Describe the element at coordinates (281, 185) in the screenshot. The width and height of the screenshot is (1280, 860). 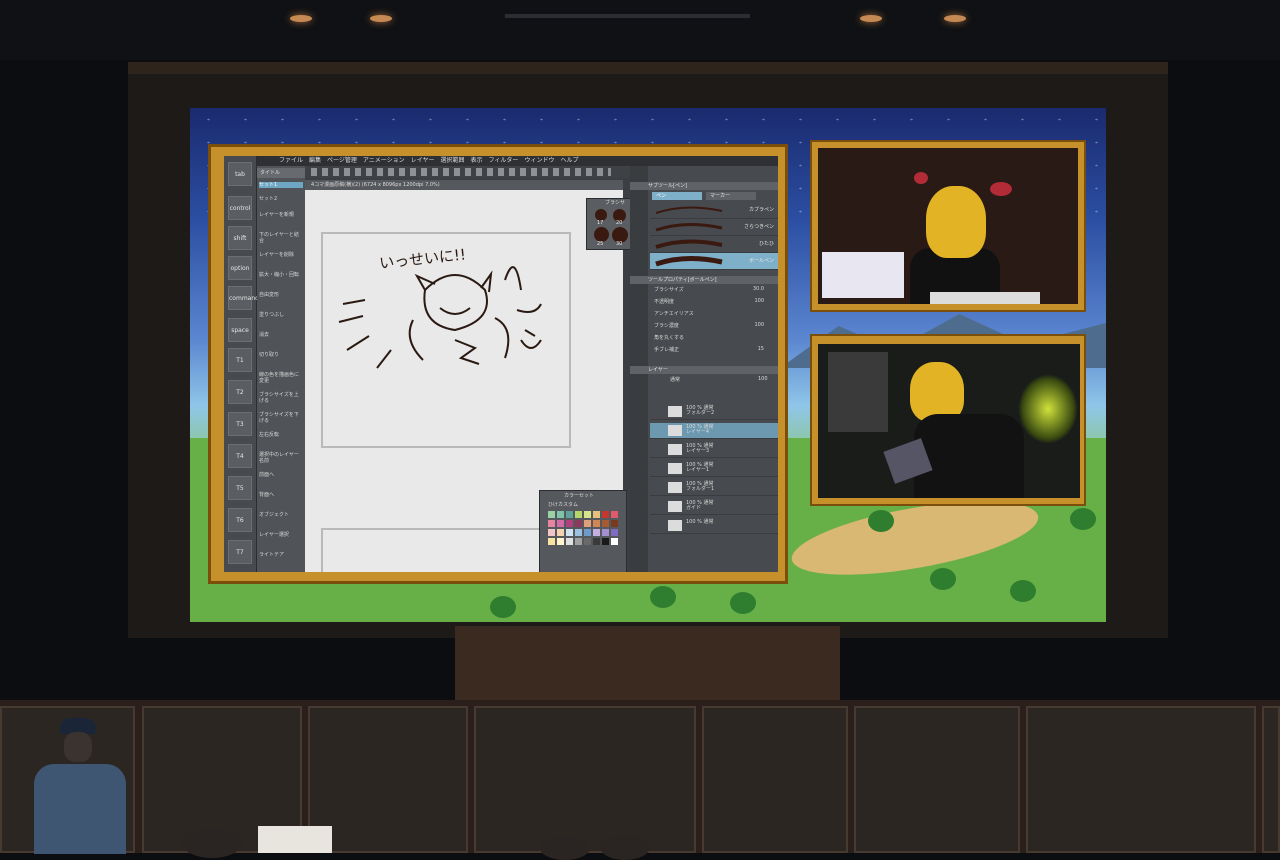
I see `set-1: セット1` at that location.